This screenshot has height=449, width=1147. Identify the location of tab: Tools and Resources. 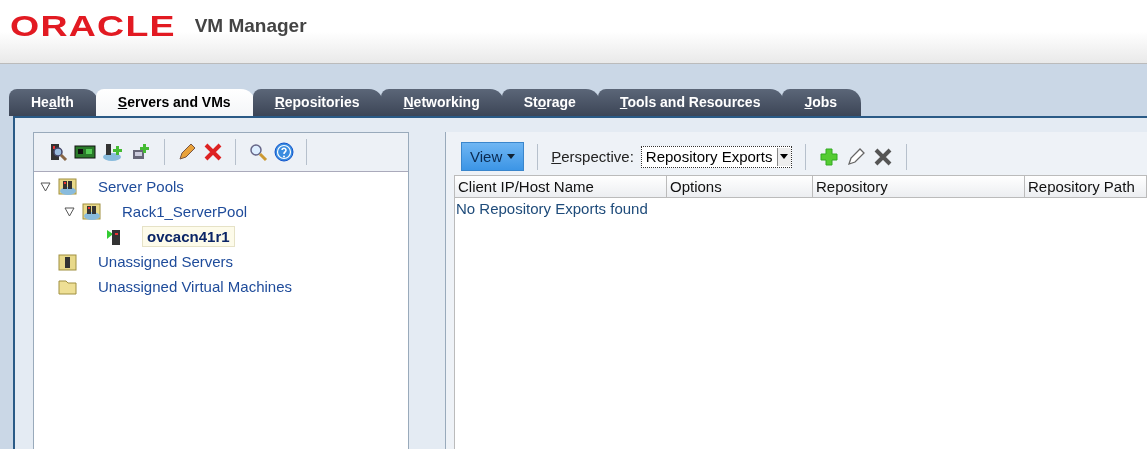
(691, 102).